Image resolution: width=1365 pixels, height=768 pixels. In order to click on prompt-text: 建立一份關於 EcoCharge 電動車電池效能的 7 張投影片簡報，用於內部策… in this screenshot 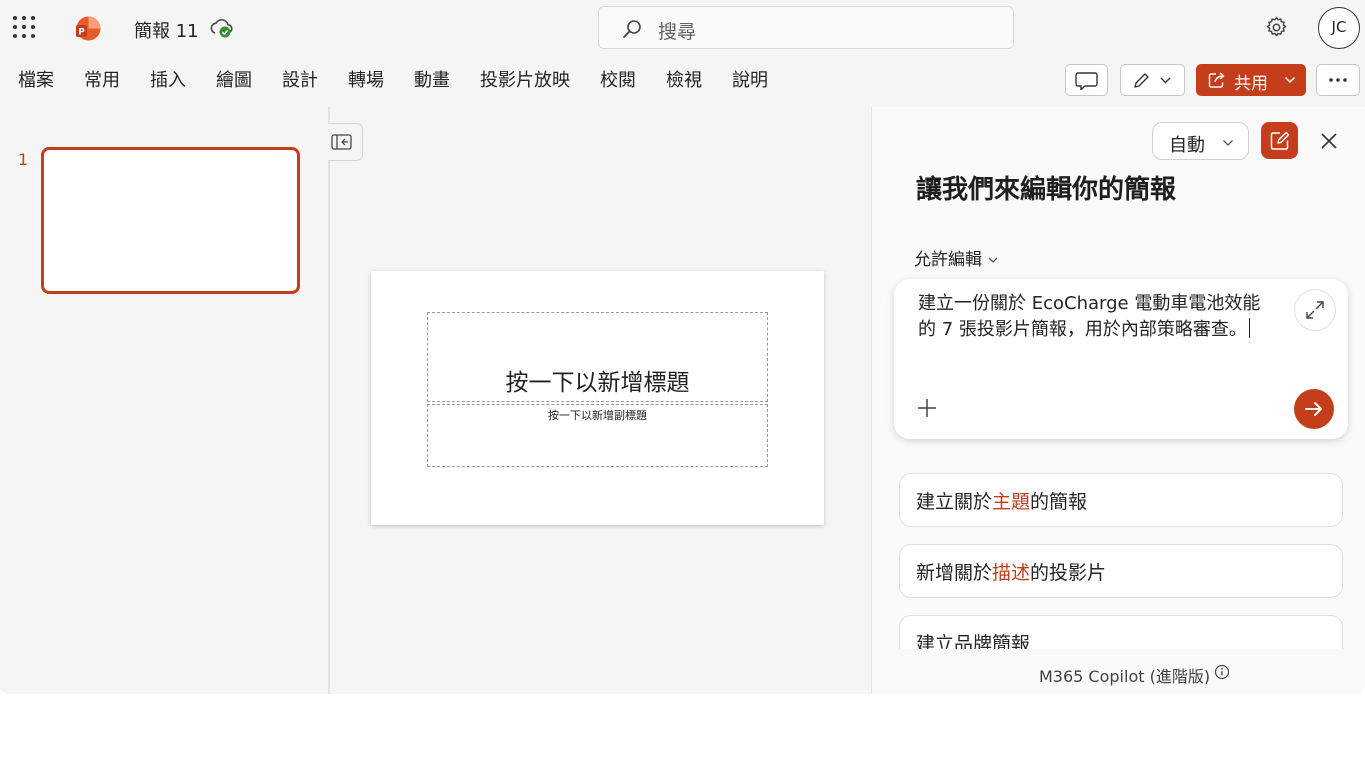, I will do `click(1089, 316)`.